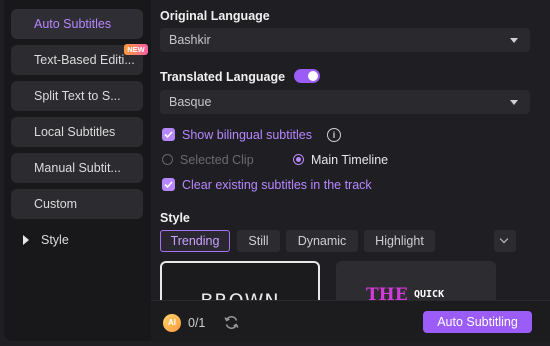  Describe the element at coordinates (334, 135) in the screenshot. I see `info-icon: i` at that location.